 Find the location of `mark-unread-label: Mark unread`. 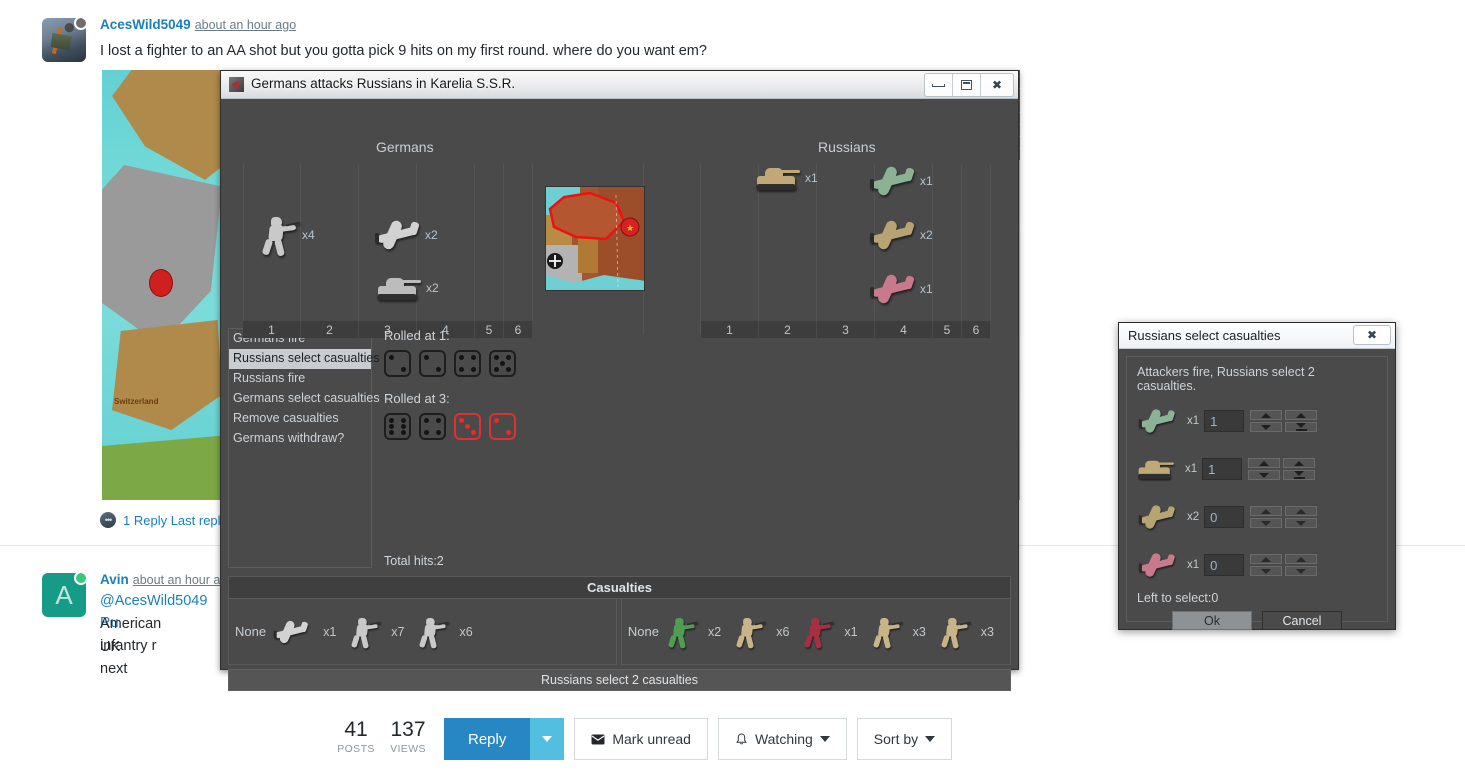

mark-unread-label: Mark unread is located at coordinates (651, 739).